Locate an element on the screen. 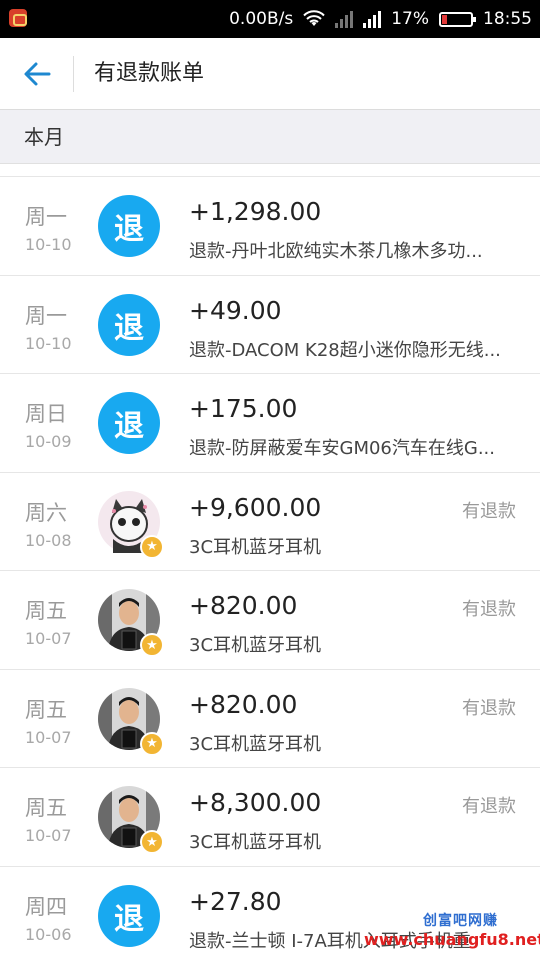  arrow-left-icon is located at coordinates (37, 74).